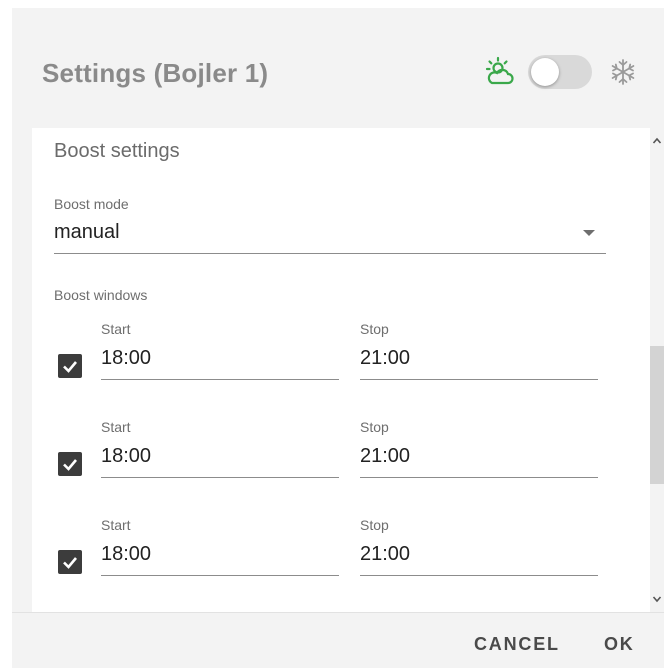 This screenshot has height=668, width=664. What do you see at coordinates (91, 204) in the screenshot?
I see `boost-mode-label: Boost mode` at bounding box center [91, 204].